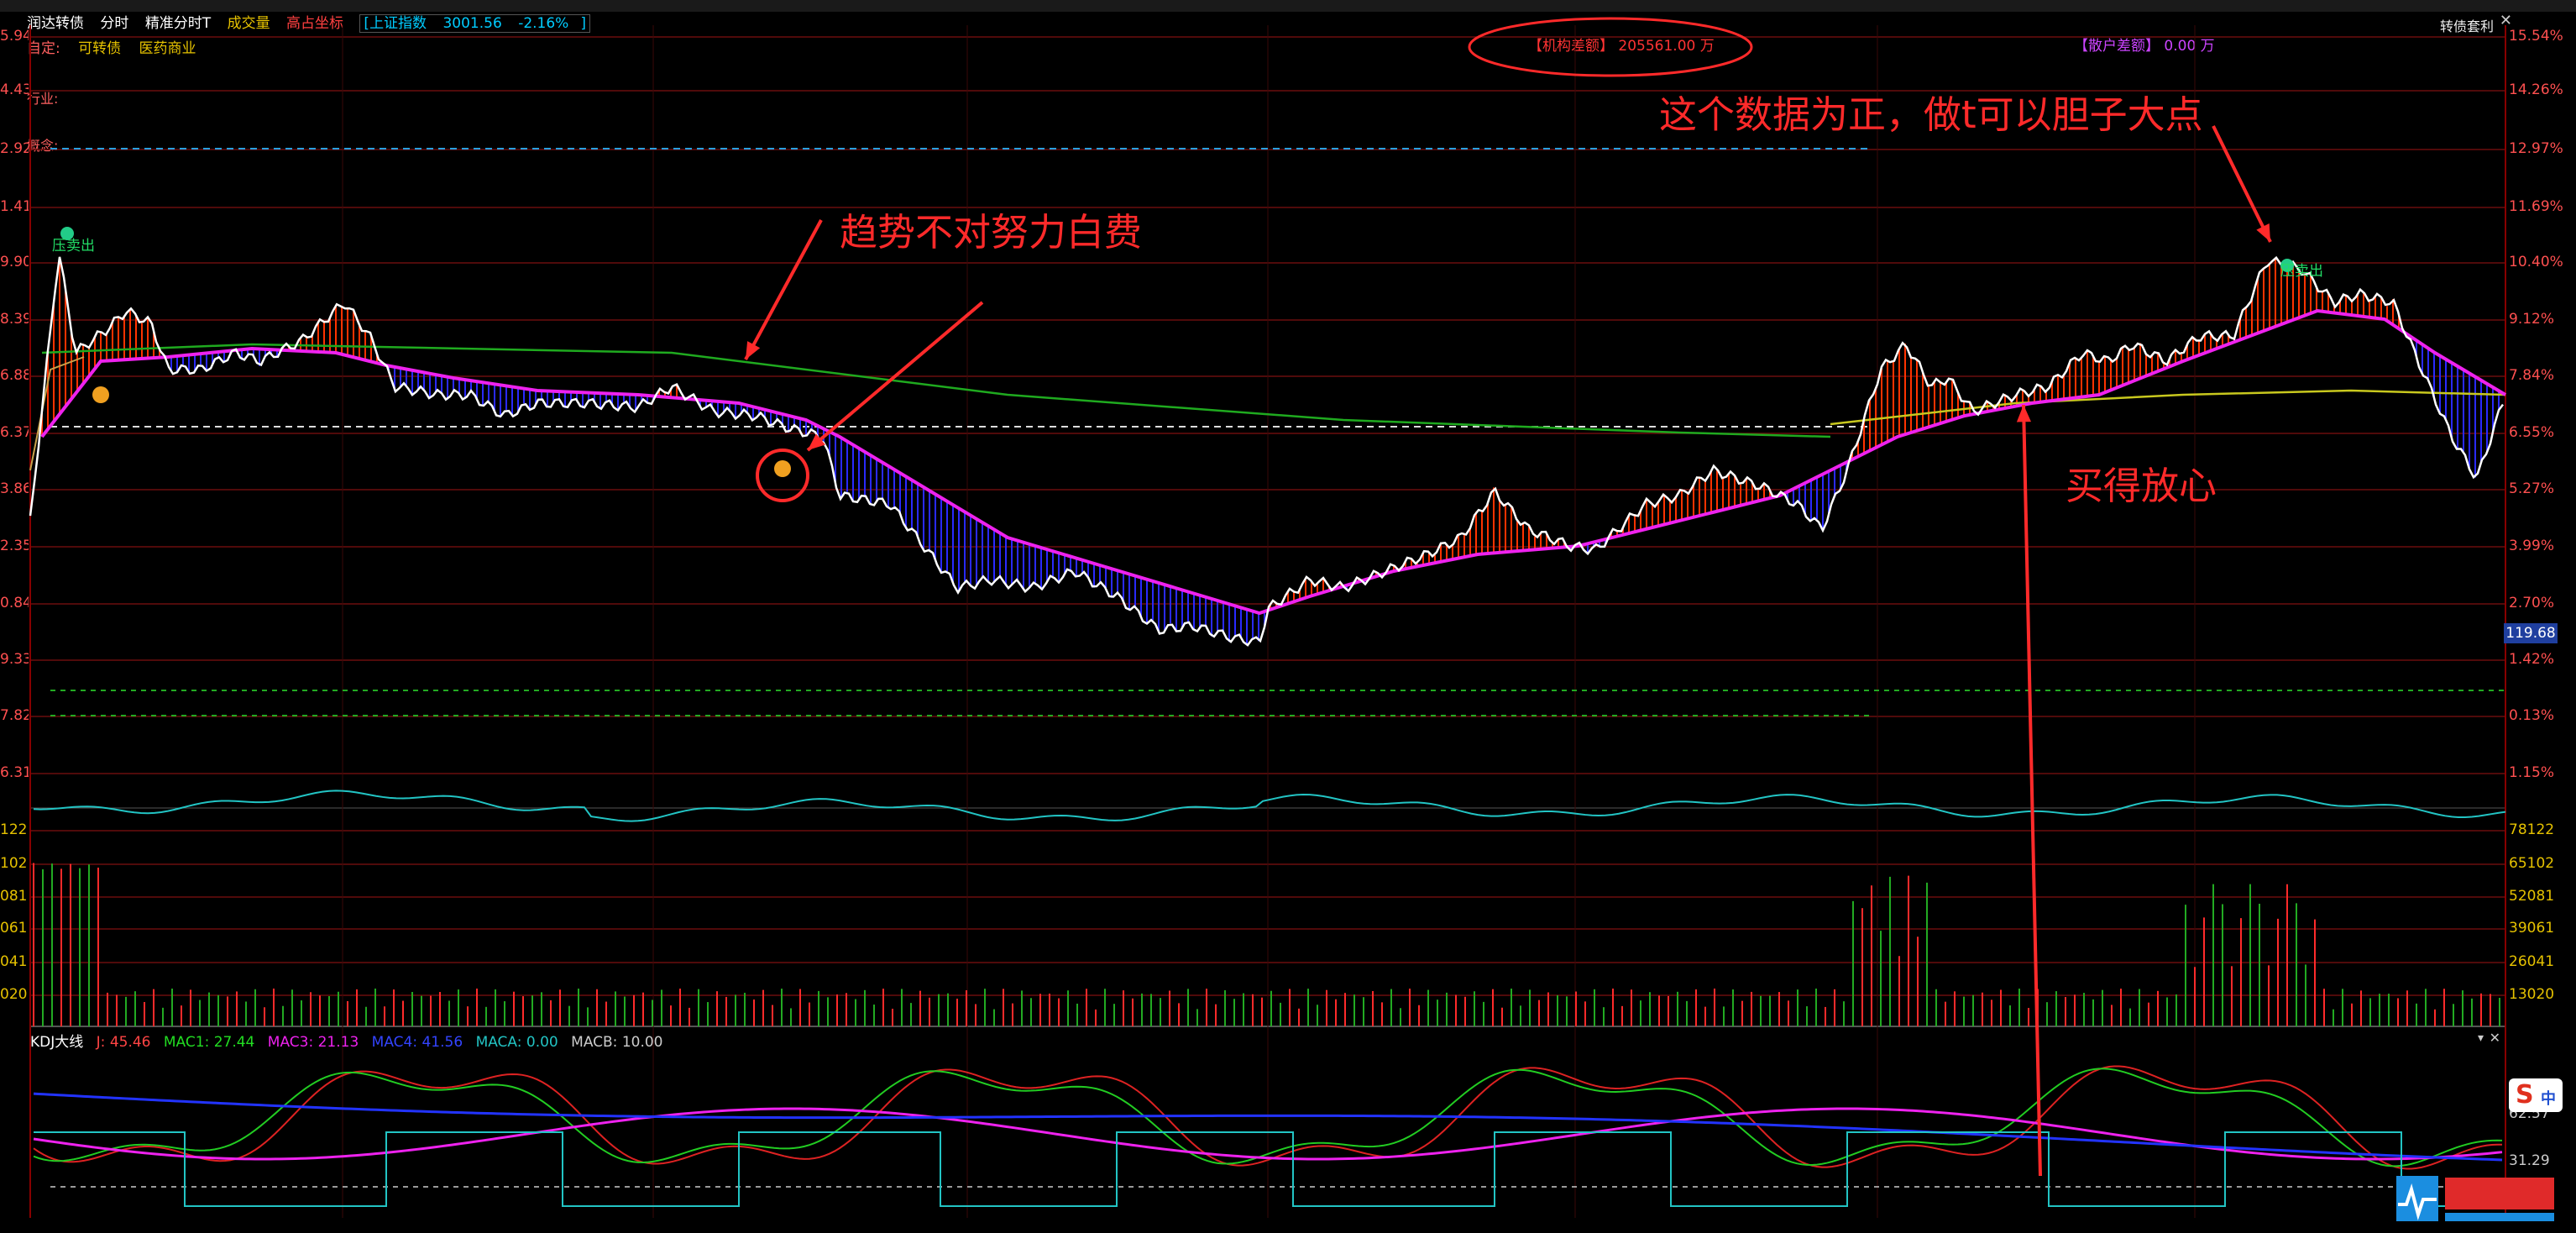 The width and height of the screenshot is (2576, 1233). Describe the element at coordinates (2530, 1160) in the screenshot. I see `kdj-axis-label: 31.29` at that location.